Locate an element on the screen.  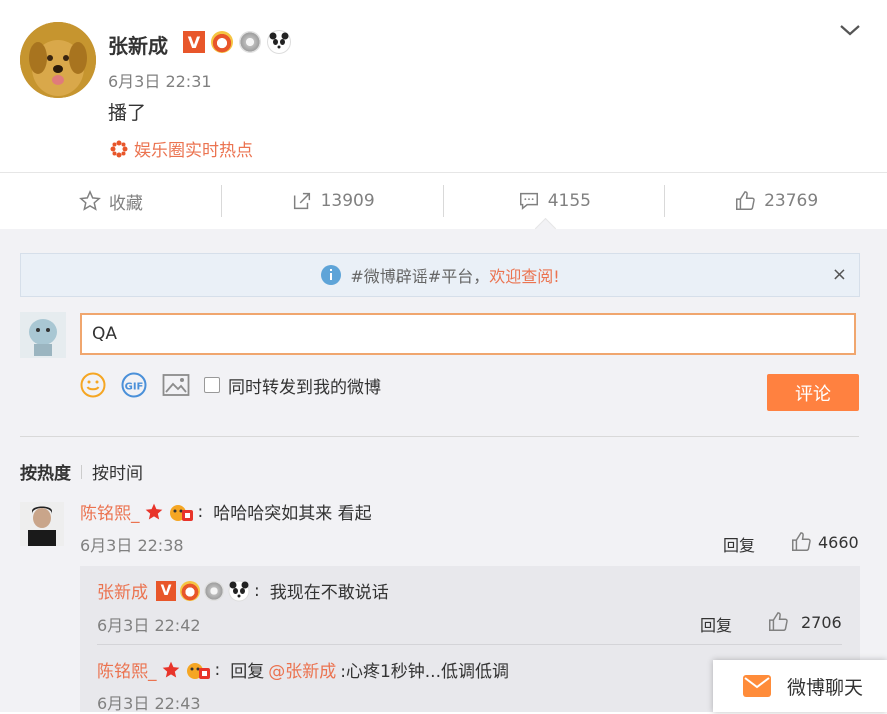
post-time: 6月3日 22:31 is located at coordinates (160, 80).